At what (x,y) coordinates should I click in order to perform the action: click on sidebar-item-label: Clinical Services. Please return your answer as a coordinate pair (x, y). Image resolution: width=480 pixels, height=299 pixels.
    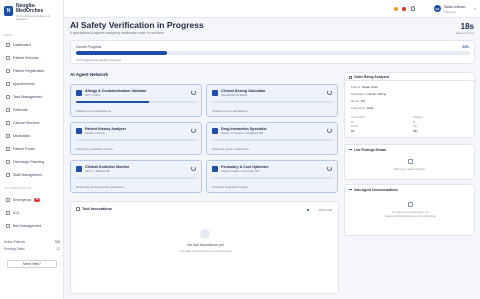
    Looking at the image, I should click on (26, 122).